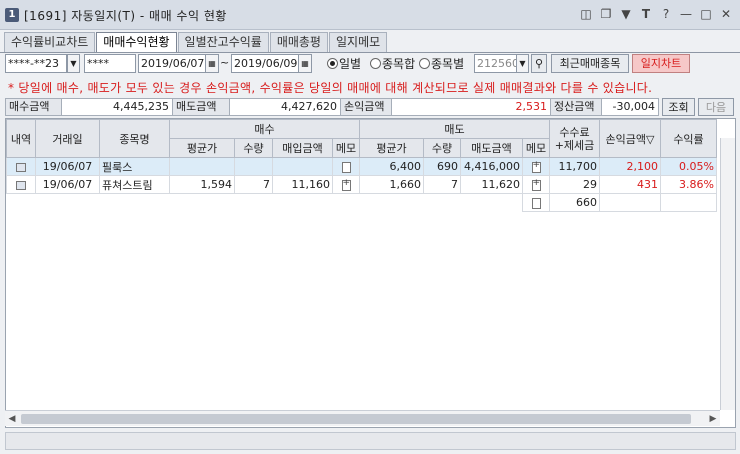 Image resolution: width=740 pixels, height=454 pixels. What do you see at coordinates (21, 138) in the screenshot?
I see `col-detail: 내역` at bounding box center [21, 138].